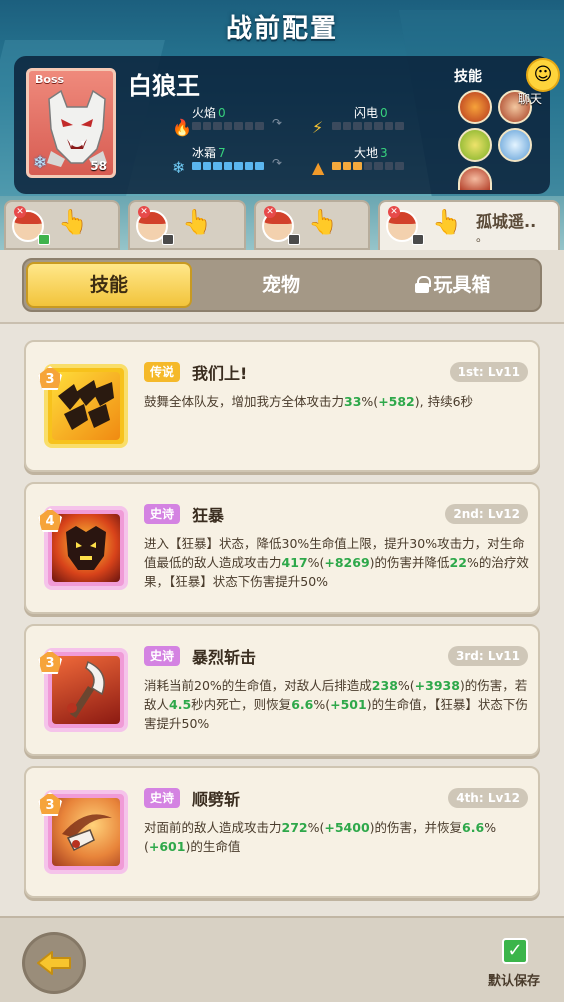 The width and height of the screenshot is (564, 1002). Describe the element at coordinates (409, 562) in the screenshot. I see `description-text: )的伤害并降低` at that location.